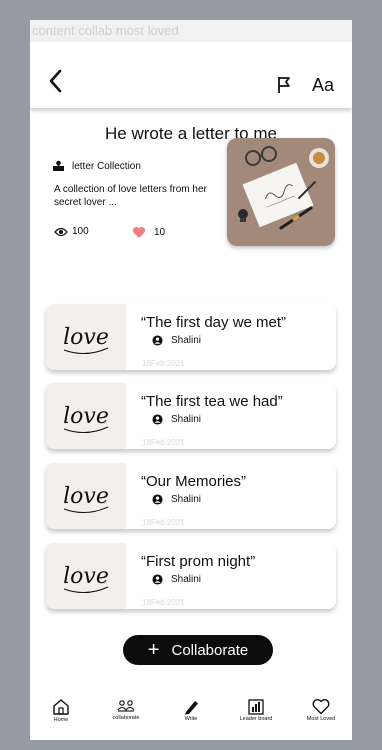  I want to click on chapter-title: “Our Memories”, so click(194, 481).